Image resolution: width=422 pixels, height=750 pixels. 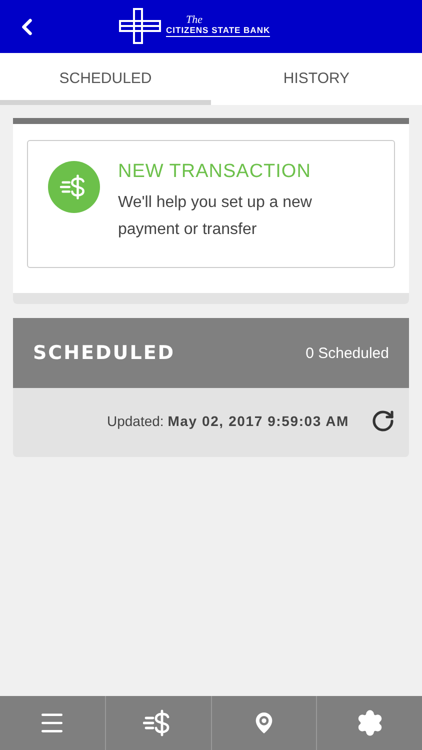 What do you see at coordinates (140, 26) in the screenshot?
I see `bank-logo-icon` at bounding box center [140, 26].